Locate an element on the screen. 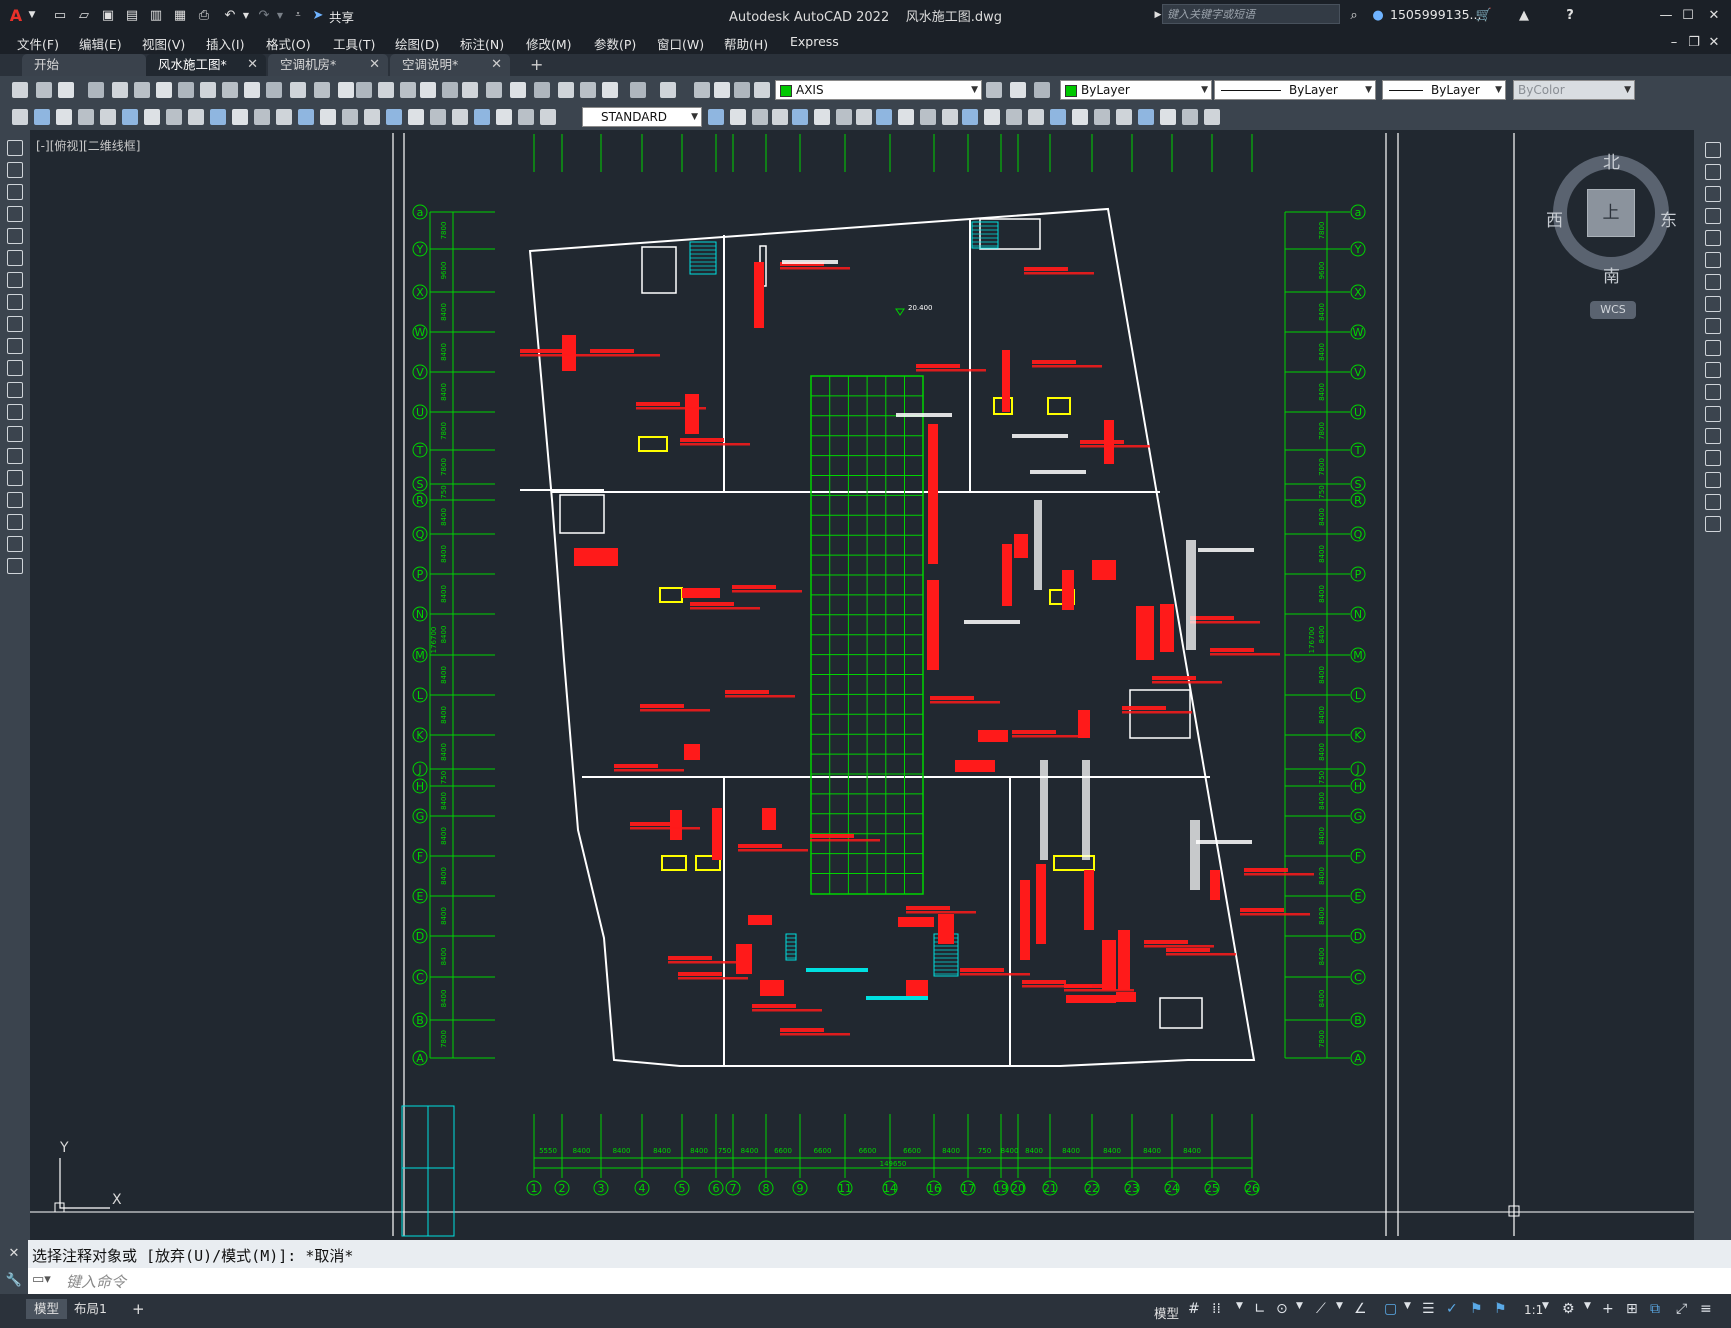 The image size is (1731, 1328). color-combo: ByLayer ▼ is located at coordinates (1136, 90).